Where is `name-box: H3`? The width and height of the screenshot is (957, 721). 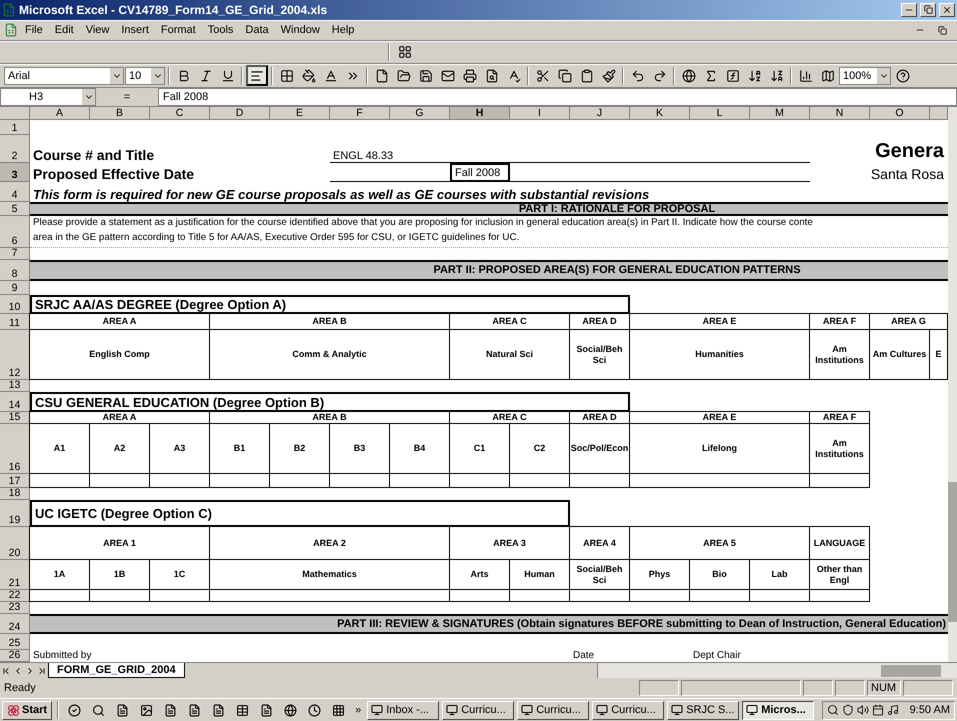
name-box: H3 is located at coordinates (48, 97).